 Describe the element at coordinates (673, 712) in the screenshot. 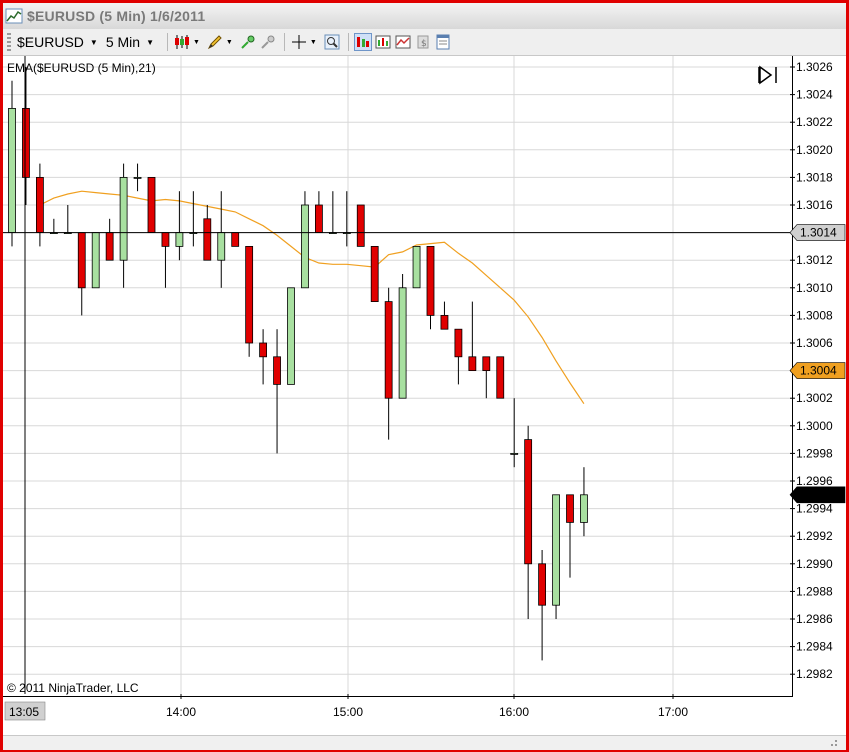

I see `x-tick-label: 17:00` at that location.